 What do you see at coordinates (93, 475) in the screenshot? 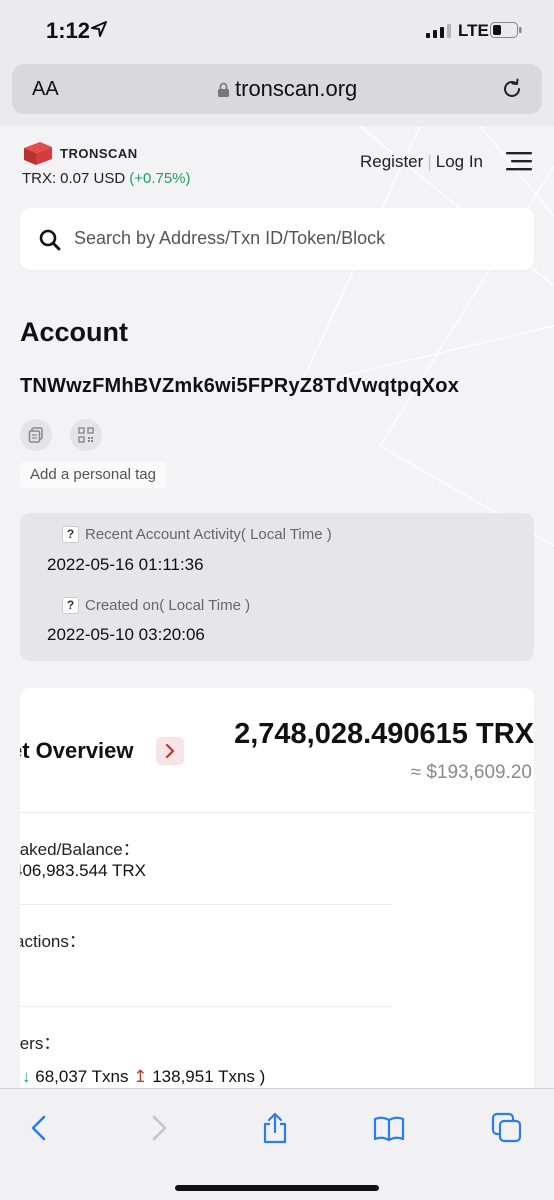
I see `add-personal-tag-link: Add a personal tag` at bounding box center [93, 475].